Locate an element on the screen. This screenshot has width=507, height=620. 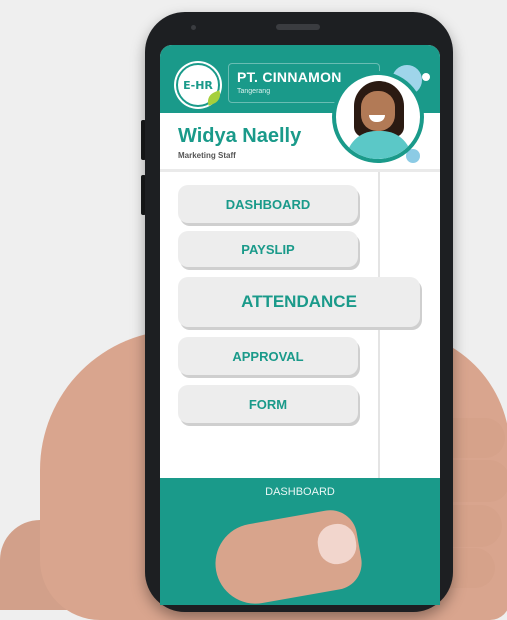
user-name: Widya Naelly is located at coordinates (240, 136).